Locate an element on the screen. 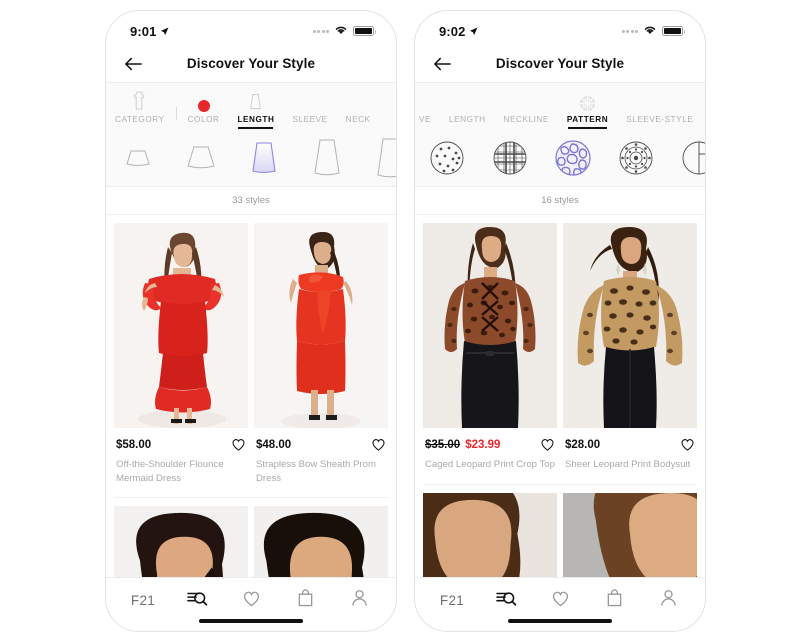  facet-label: SLEEVE-STYLE is located at coordinates (660, 119).